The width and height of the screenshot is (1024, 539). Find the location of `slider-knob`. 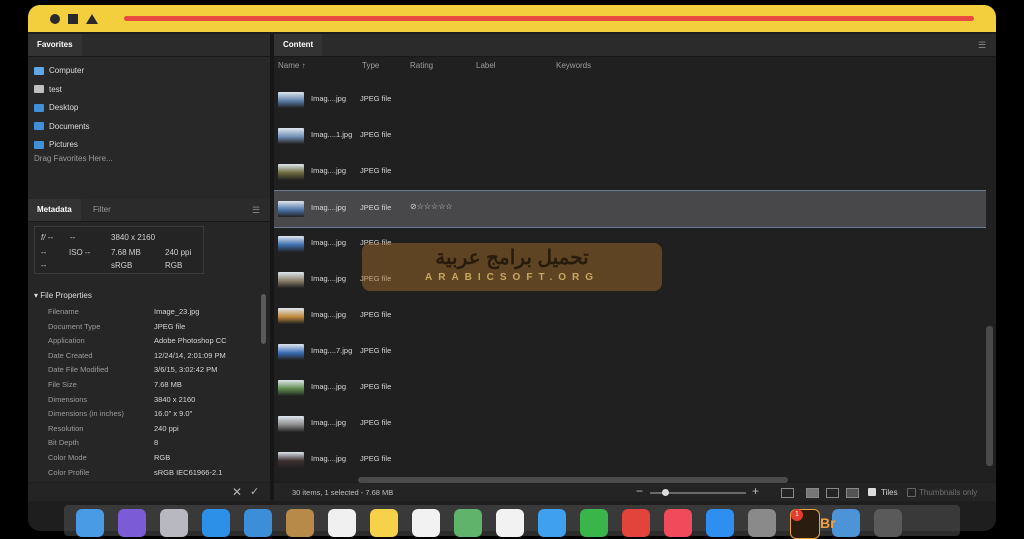

slider-knob is located at coordinates (665, 492).